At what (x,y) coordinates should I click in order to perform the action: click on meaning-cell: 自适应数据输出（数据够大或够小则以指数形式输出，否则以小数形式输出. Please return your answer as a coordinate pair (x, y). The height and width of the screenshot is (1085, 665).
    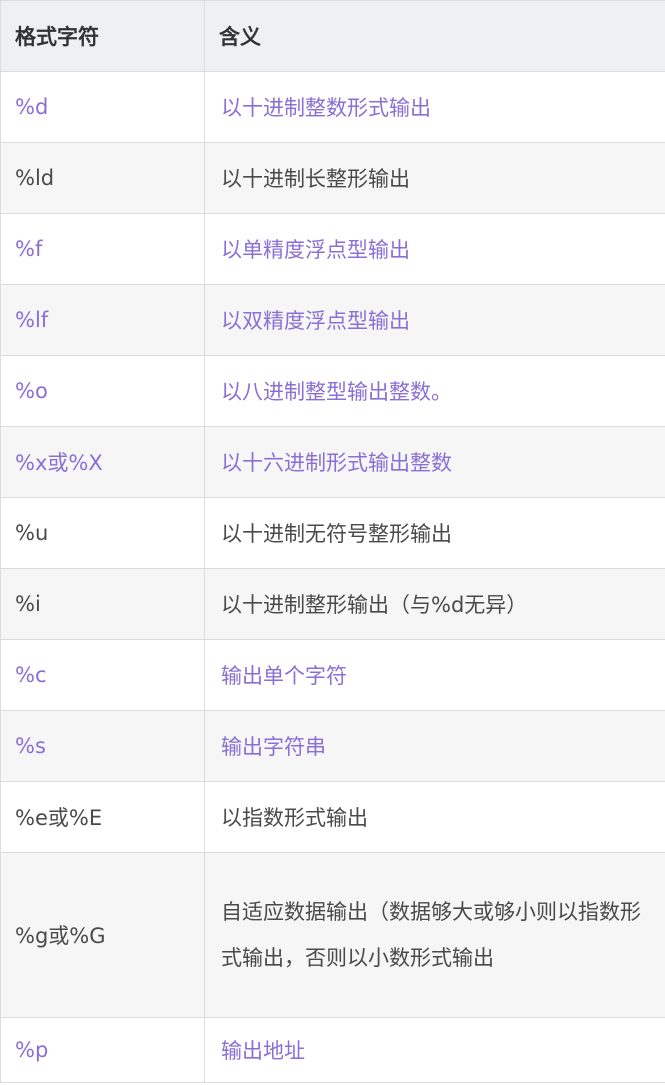
    Looking at the image, I should click on (434, 935).